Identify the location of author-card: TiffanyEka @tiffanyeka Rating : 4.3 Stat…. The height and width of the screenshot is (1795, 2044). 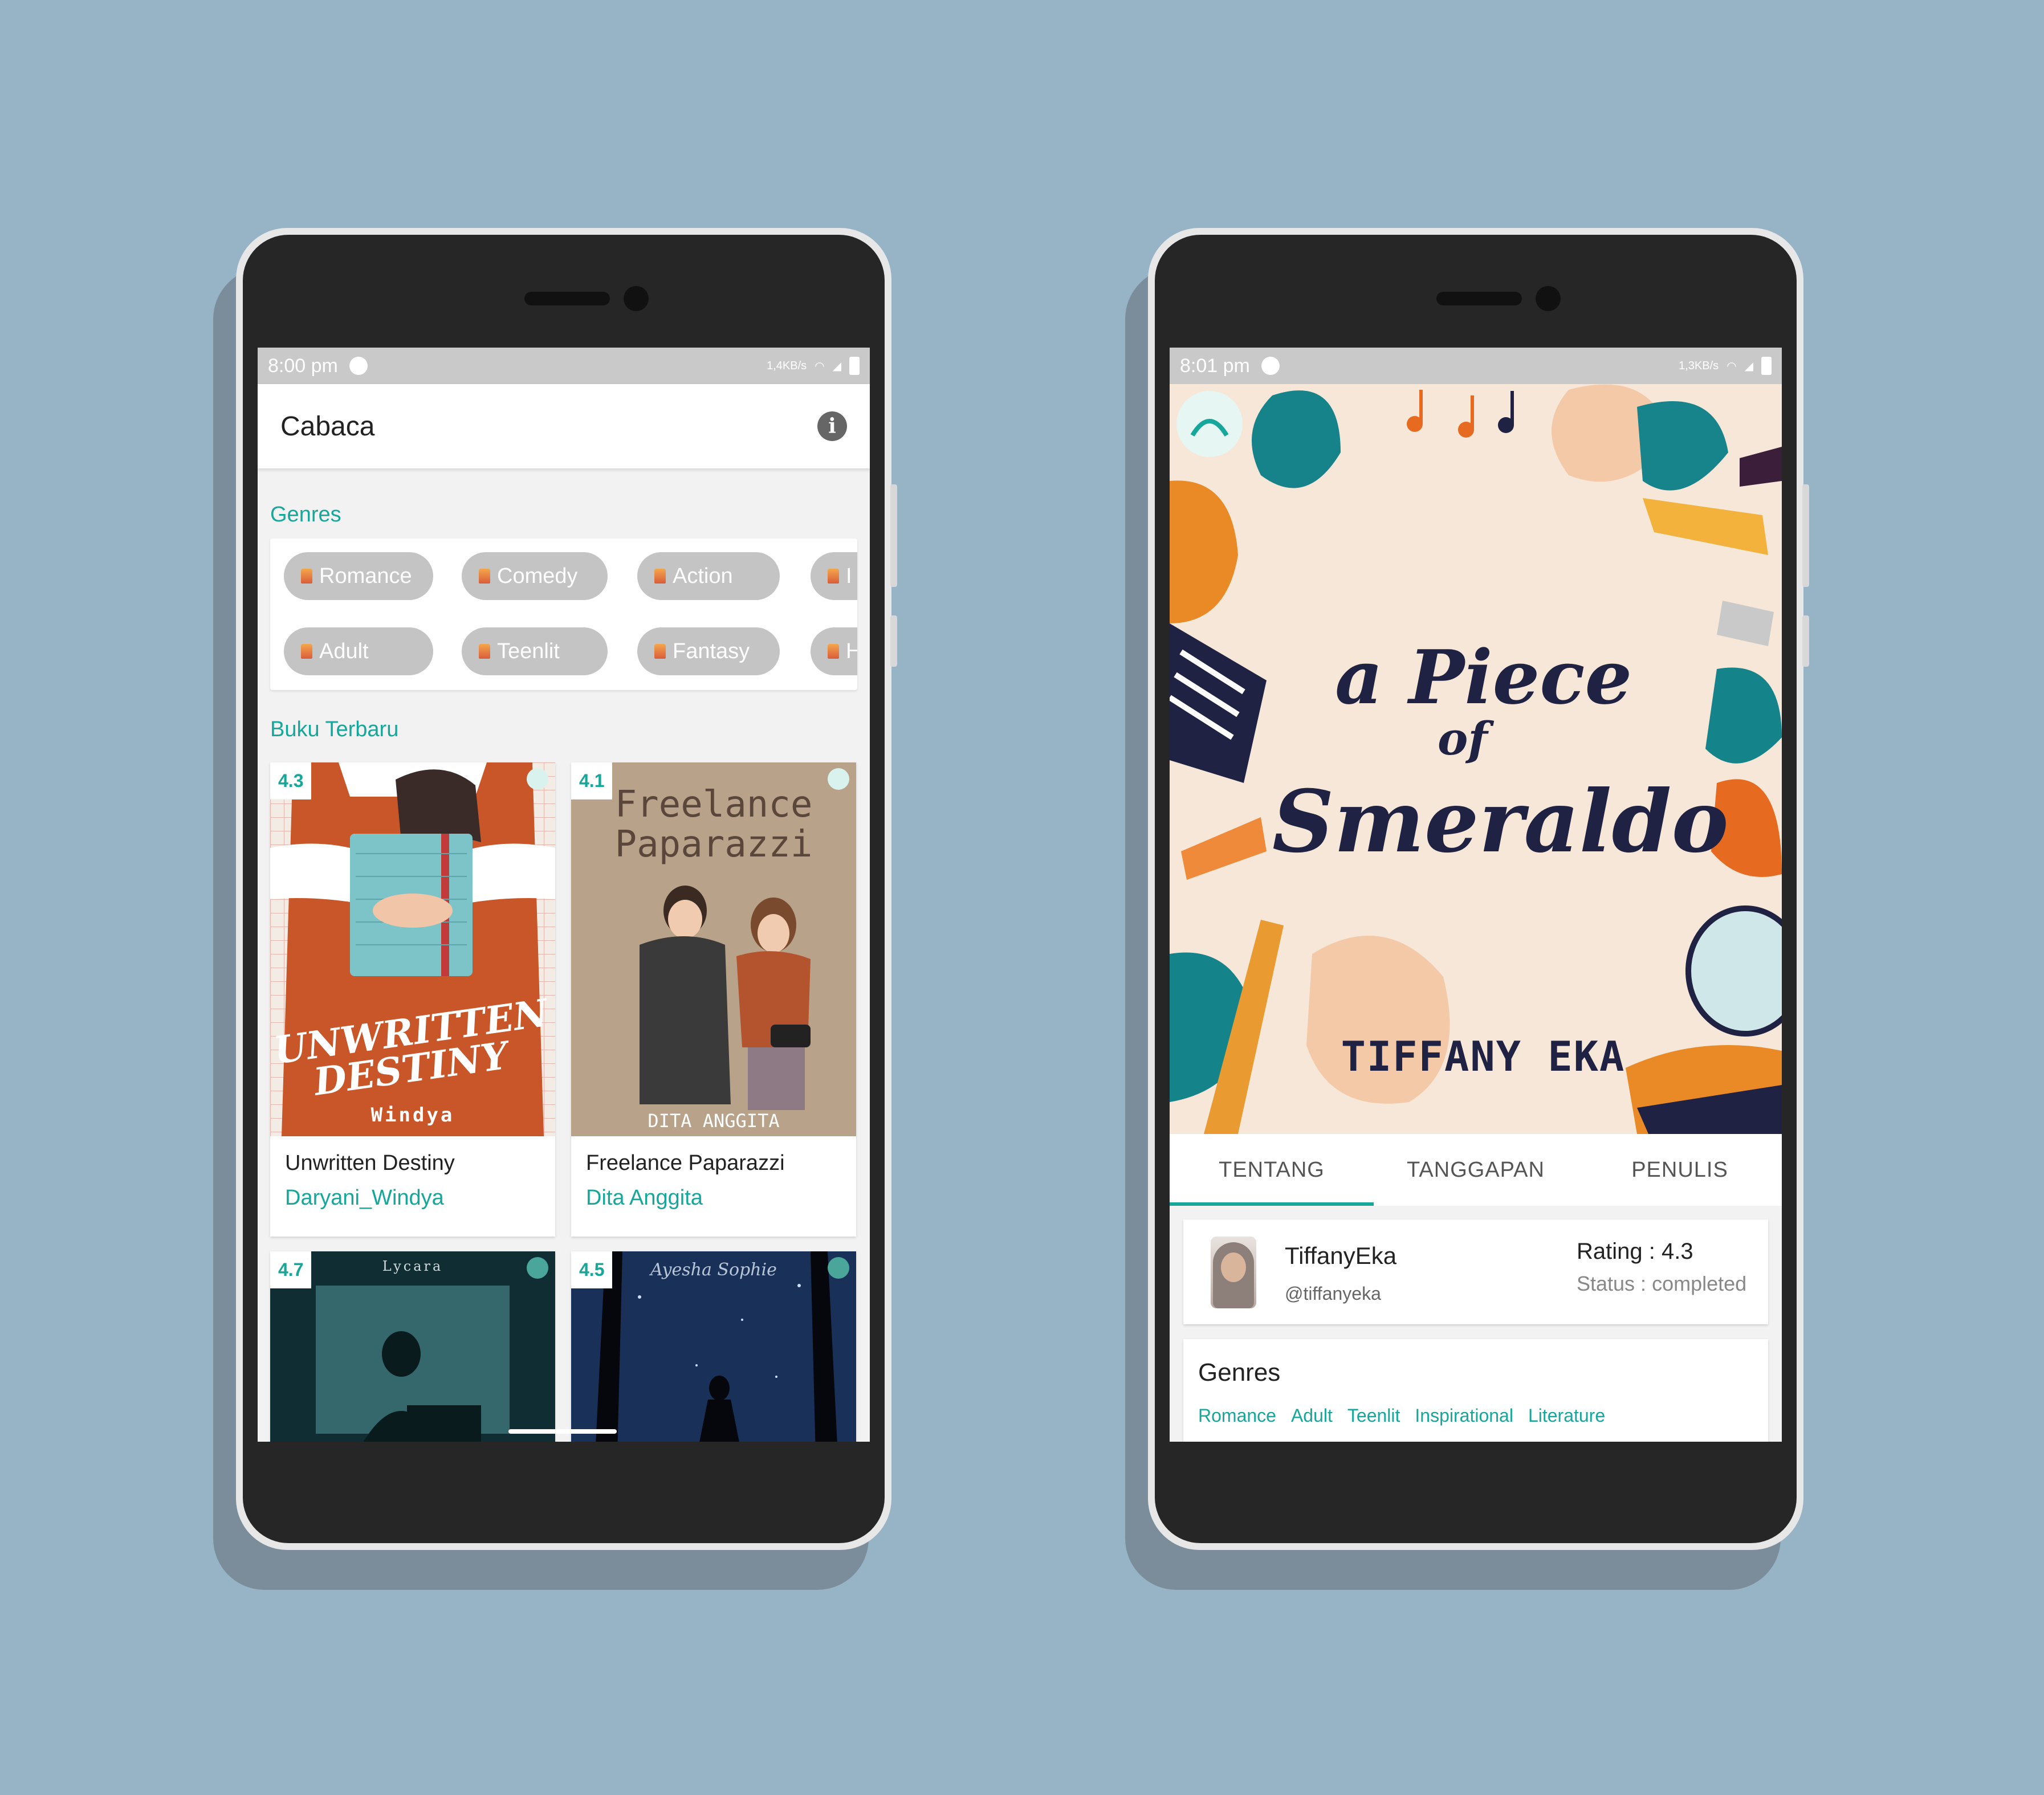
(1476, 1271).